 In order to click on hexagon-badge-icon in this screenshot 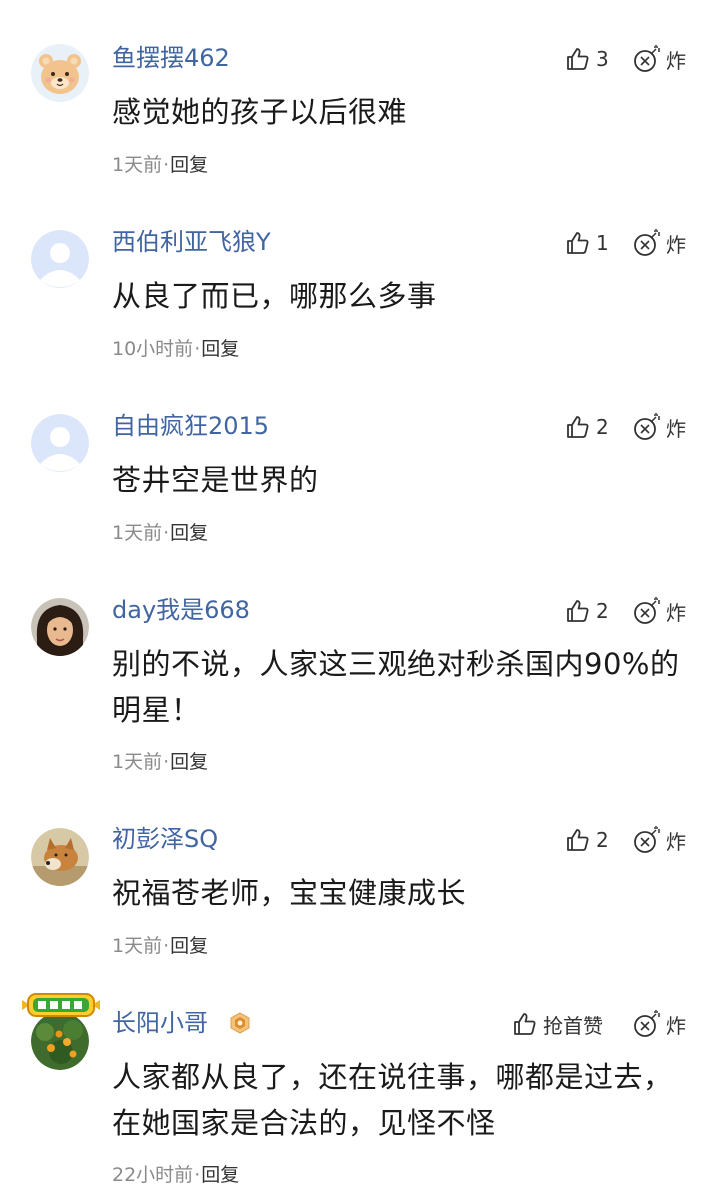, I will do `click(240, 1023)`.